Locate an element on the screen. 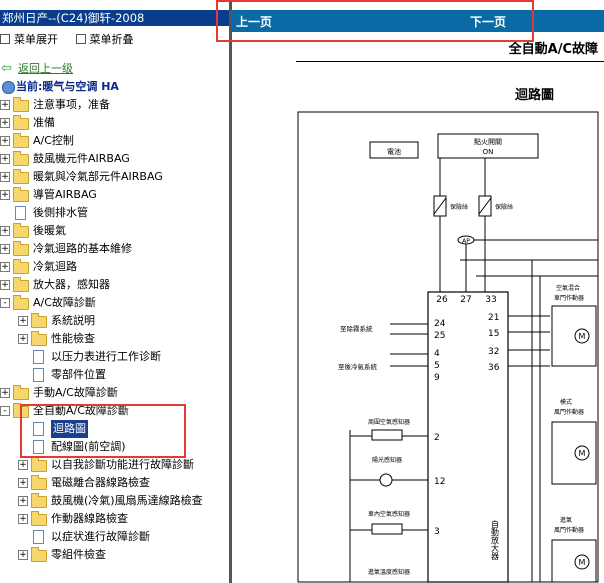 The image size is (604, 583). document-title: 全自動A/C故障 is located at coordinates (553, 49).